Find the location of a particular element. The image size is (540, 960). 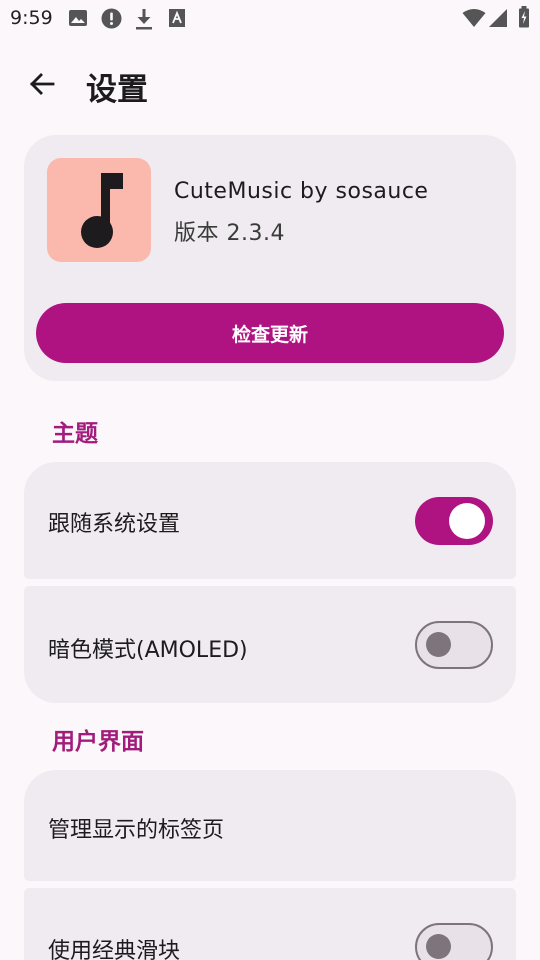

setting-classic-slider-label: 使用经典滑块 is located at coordinates (114, 949).